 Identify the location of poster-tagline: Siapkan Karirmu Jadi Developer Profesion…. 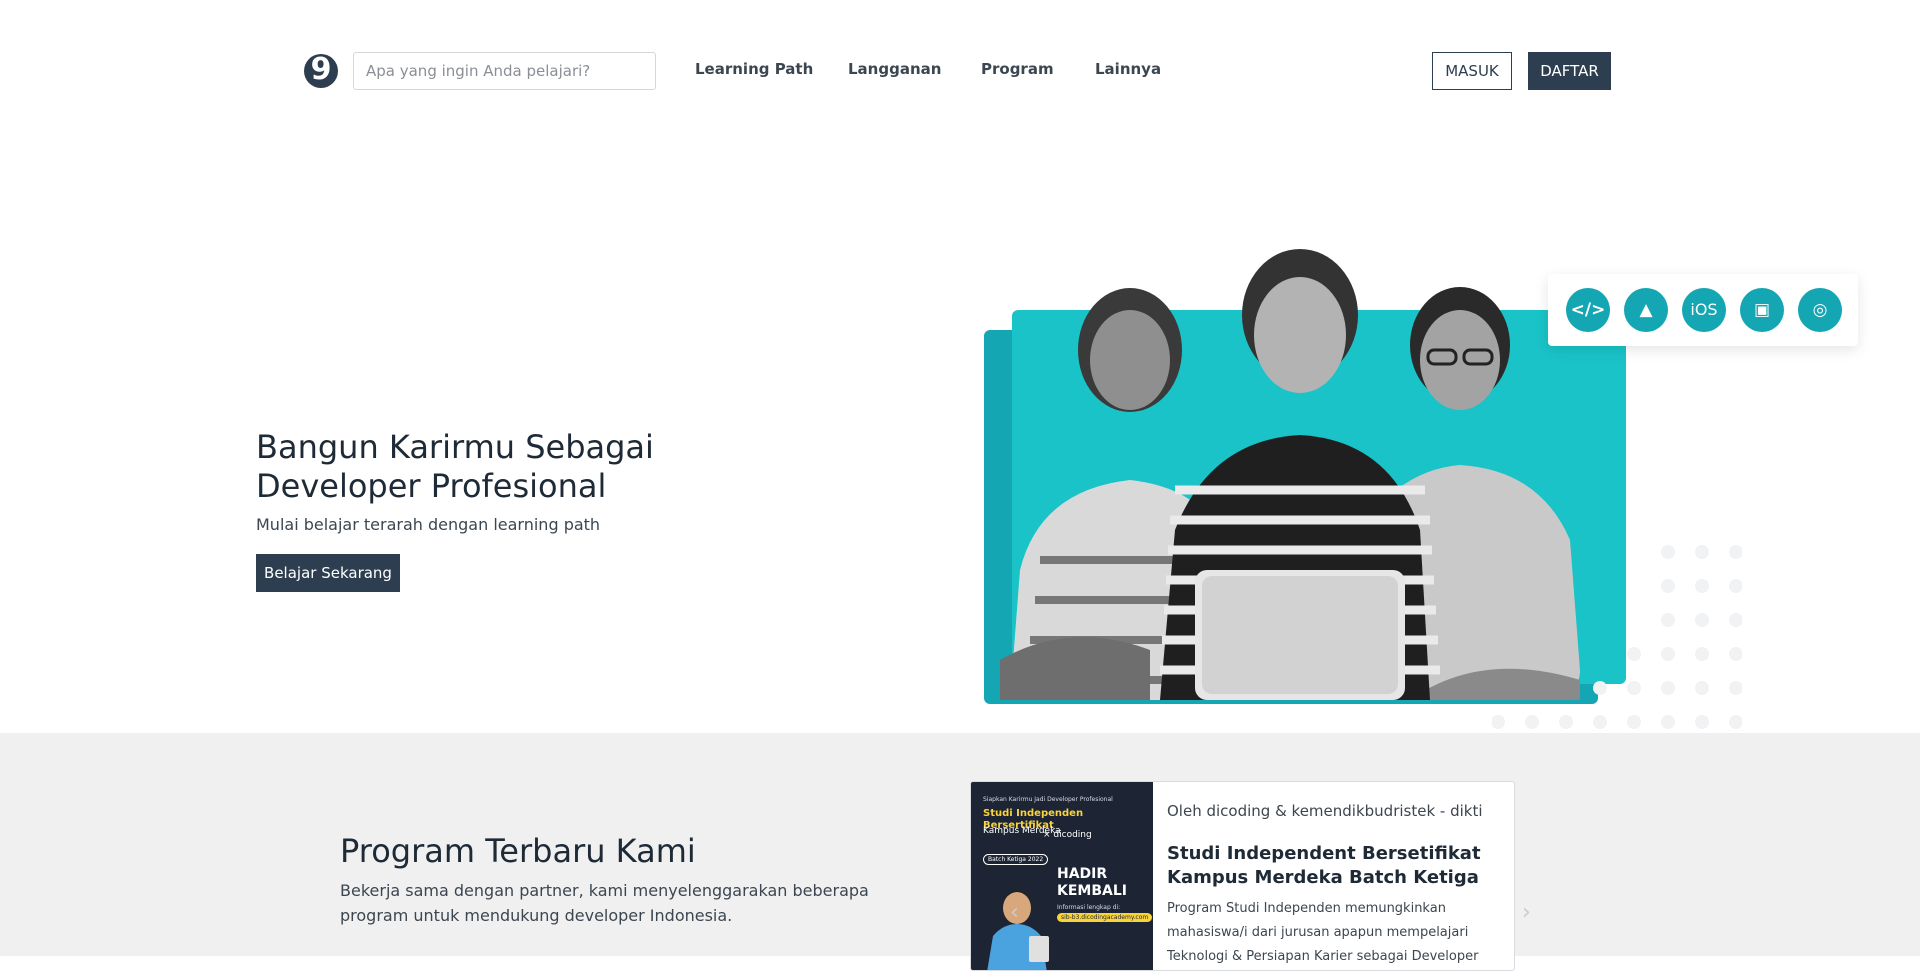
(1048, 799).